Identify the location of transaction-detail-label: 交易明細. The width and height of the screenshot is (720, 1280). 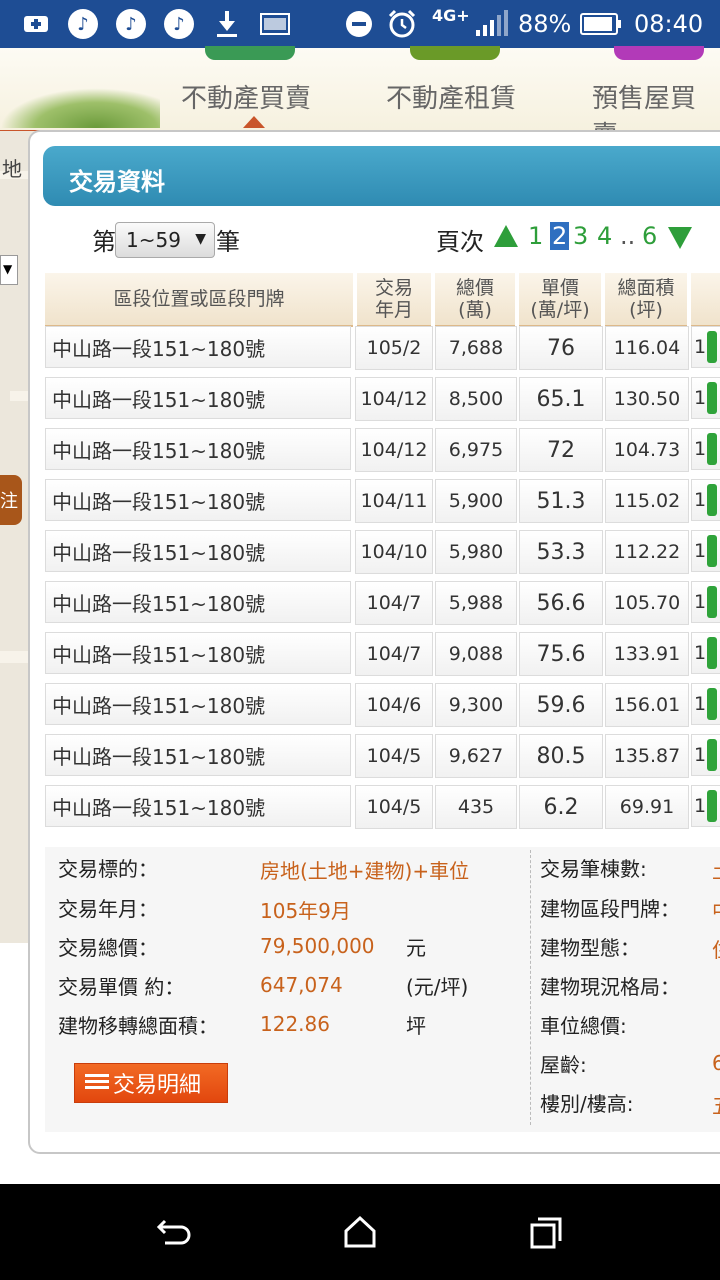
(157, 1085).